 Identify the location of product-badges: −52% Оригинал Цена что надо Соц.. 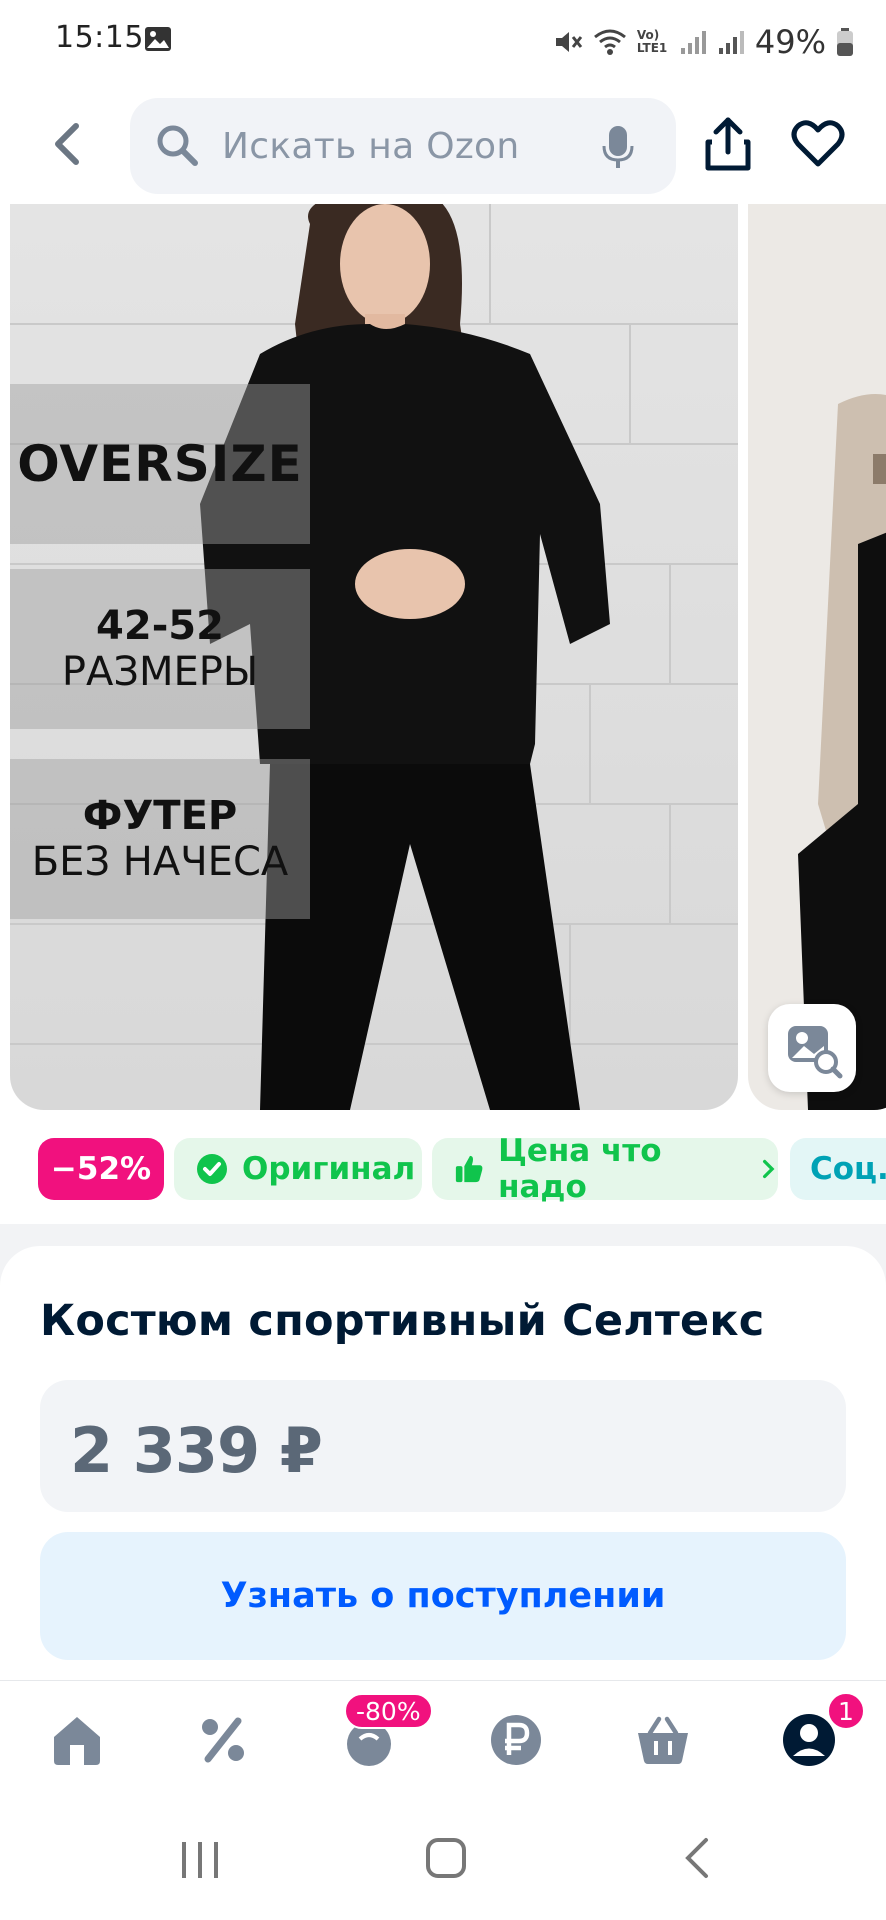
(443, 1169).